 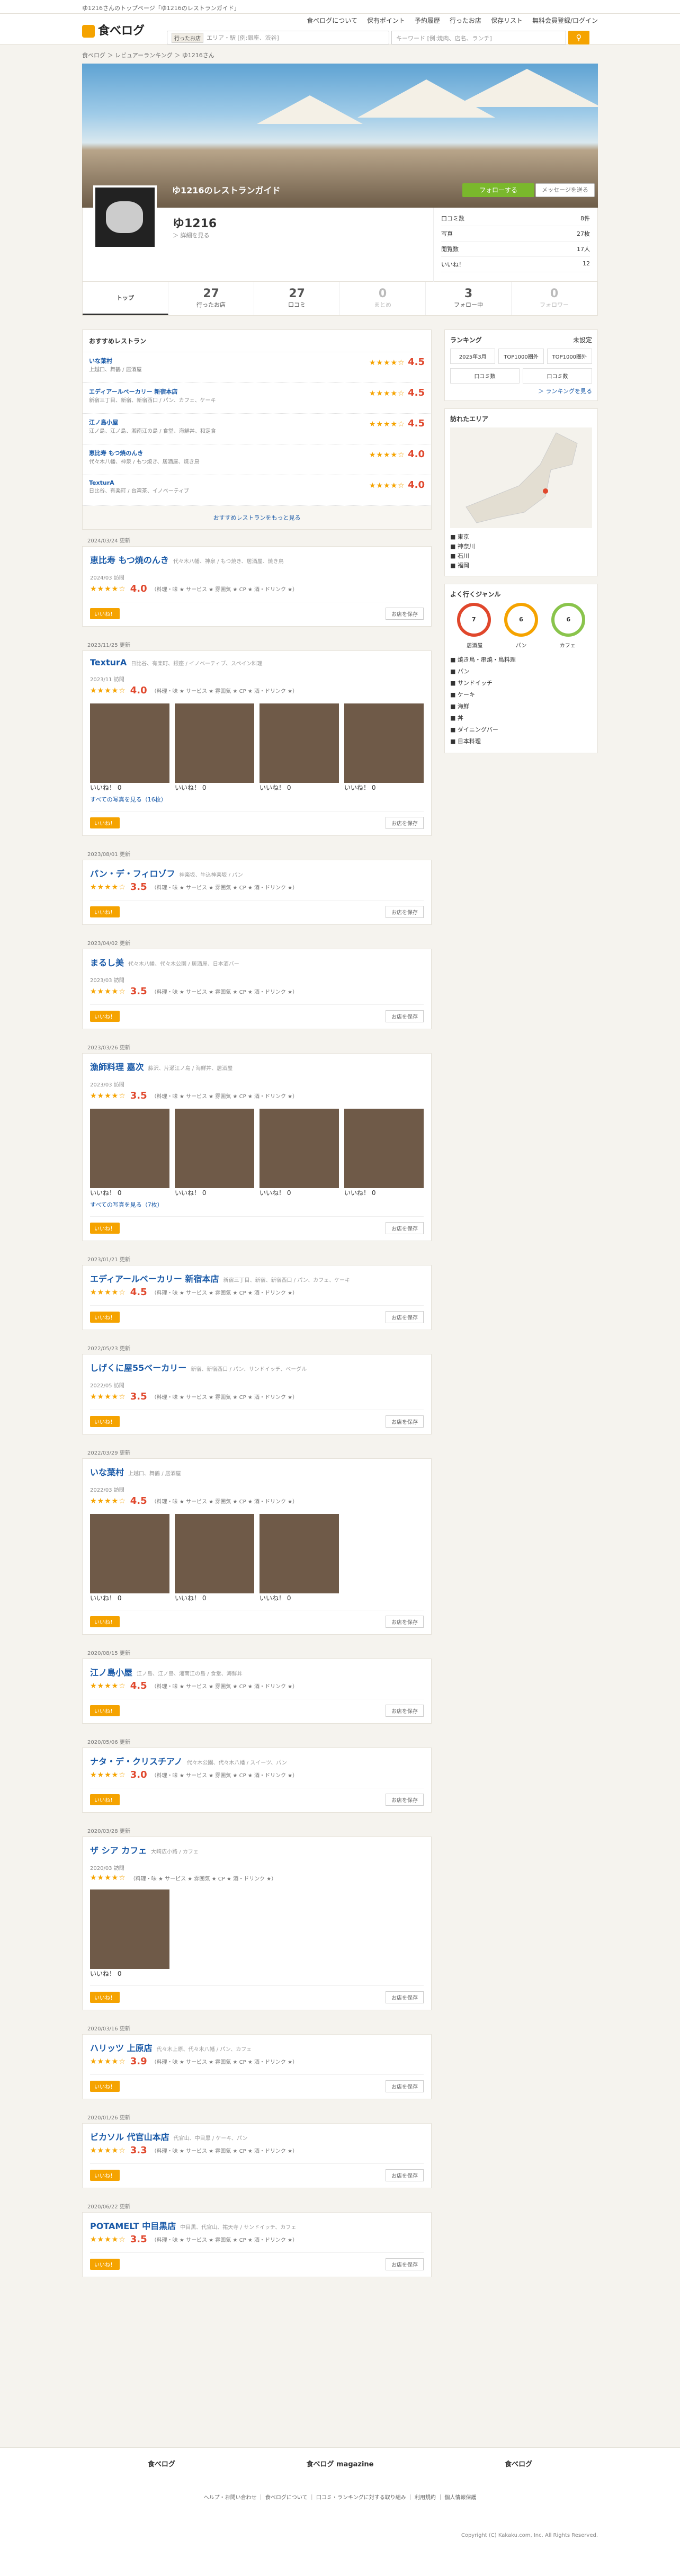 What do you see at coordinates (521, 660) in the screenshot?
I see `genre-item: ■ 焼き鳥・串焼・鳥料理` at bounding box center [521, 660].